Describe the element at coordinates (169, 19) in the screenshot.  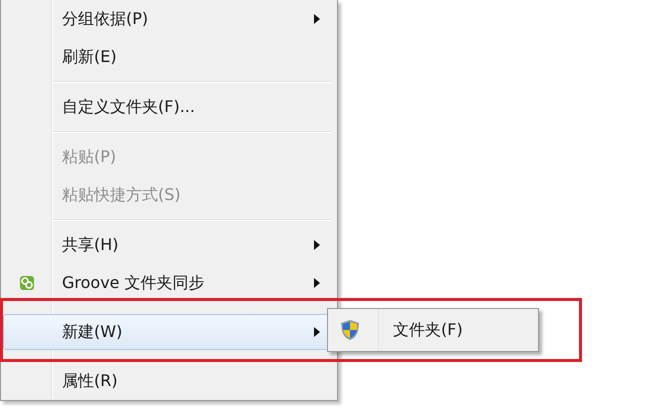
I see `menu-item: 分组依据(P)` at that location.